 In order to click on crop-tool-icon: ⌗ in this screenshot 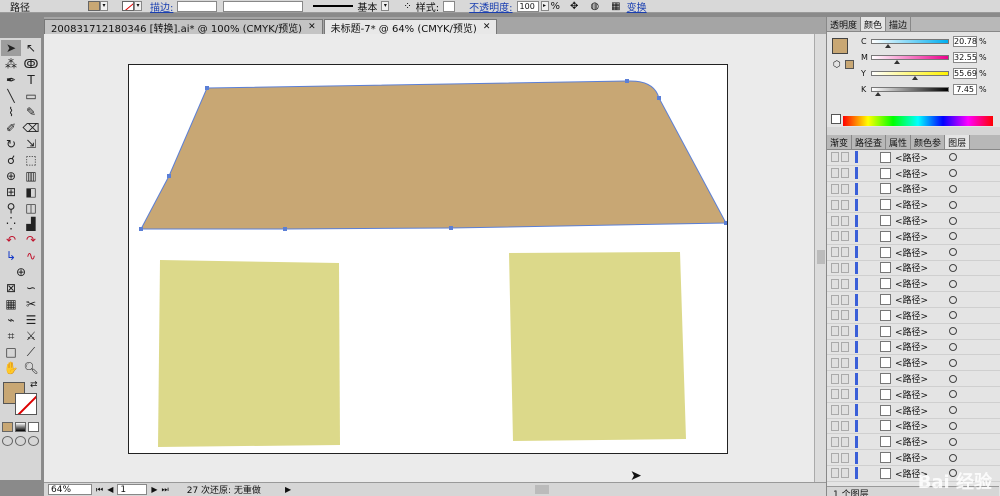, I will do `click(11, 336)`.